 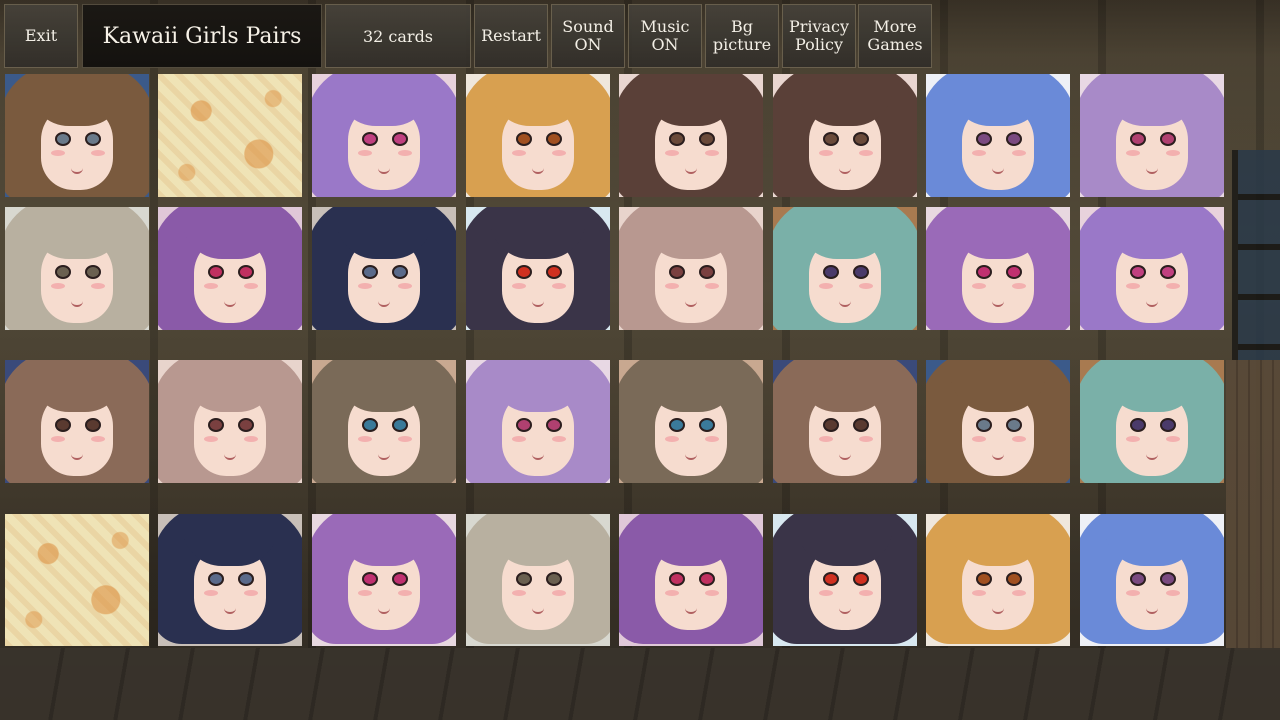 What do you see at coordinates (41, 36) in the screenshot?
I see `exit-button: Exit` at bounding box center [41, 36].